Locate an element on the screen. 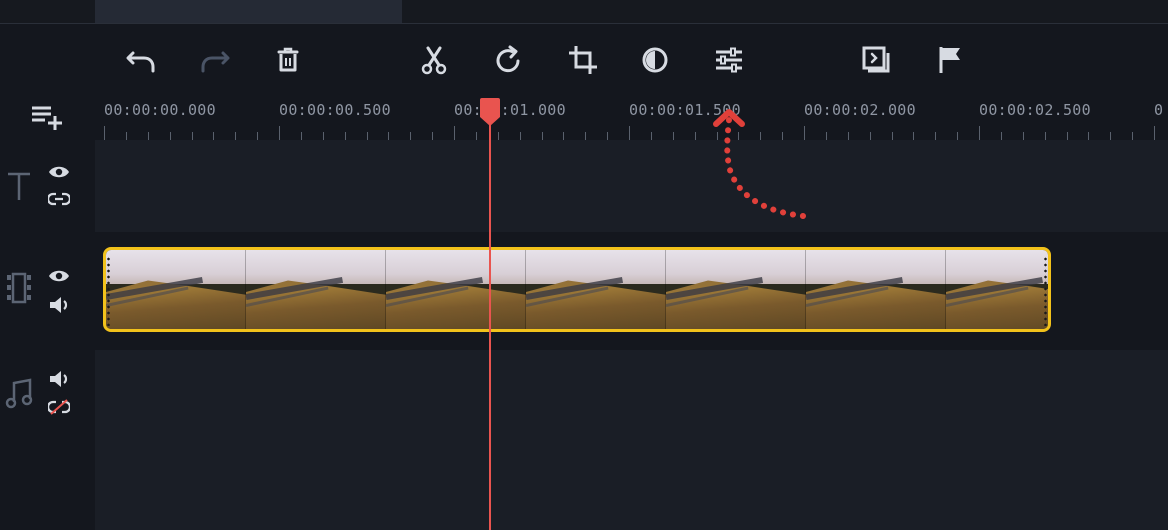  ruler-label: 00:00:00.000 is located at coordinates (160, 110).